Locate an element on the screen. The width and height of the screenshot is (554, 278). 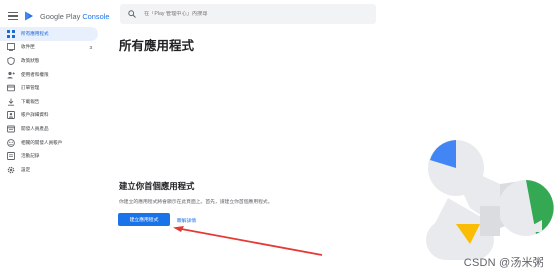
card-icon is located at coordinates (10, 88).